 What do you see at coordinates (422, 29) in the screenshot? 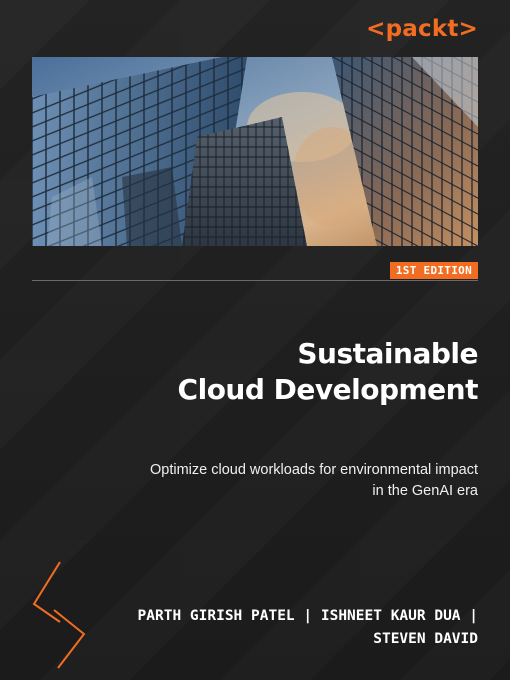
I see `packt-logo: <packt>` at bounding box center [422, 29].